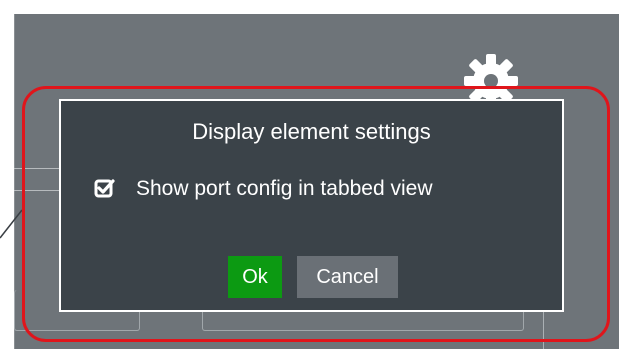 Image resolution: width=621 pixels, height=349 pixels. Describe the element at coordinates (105, 189) in the screenshot. I see `checkbox-checked-icon` at that location.